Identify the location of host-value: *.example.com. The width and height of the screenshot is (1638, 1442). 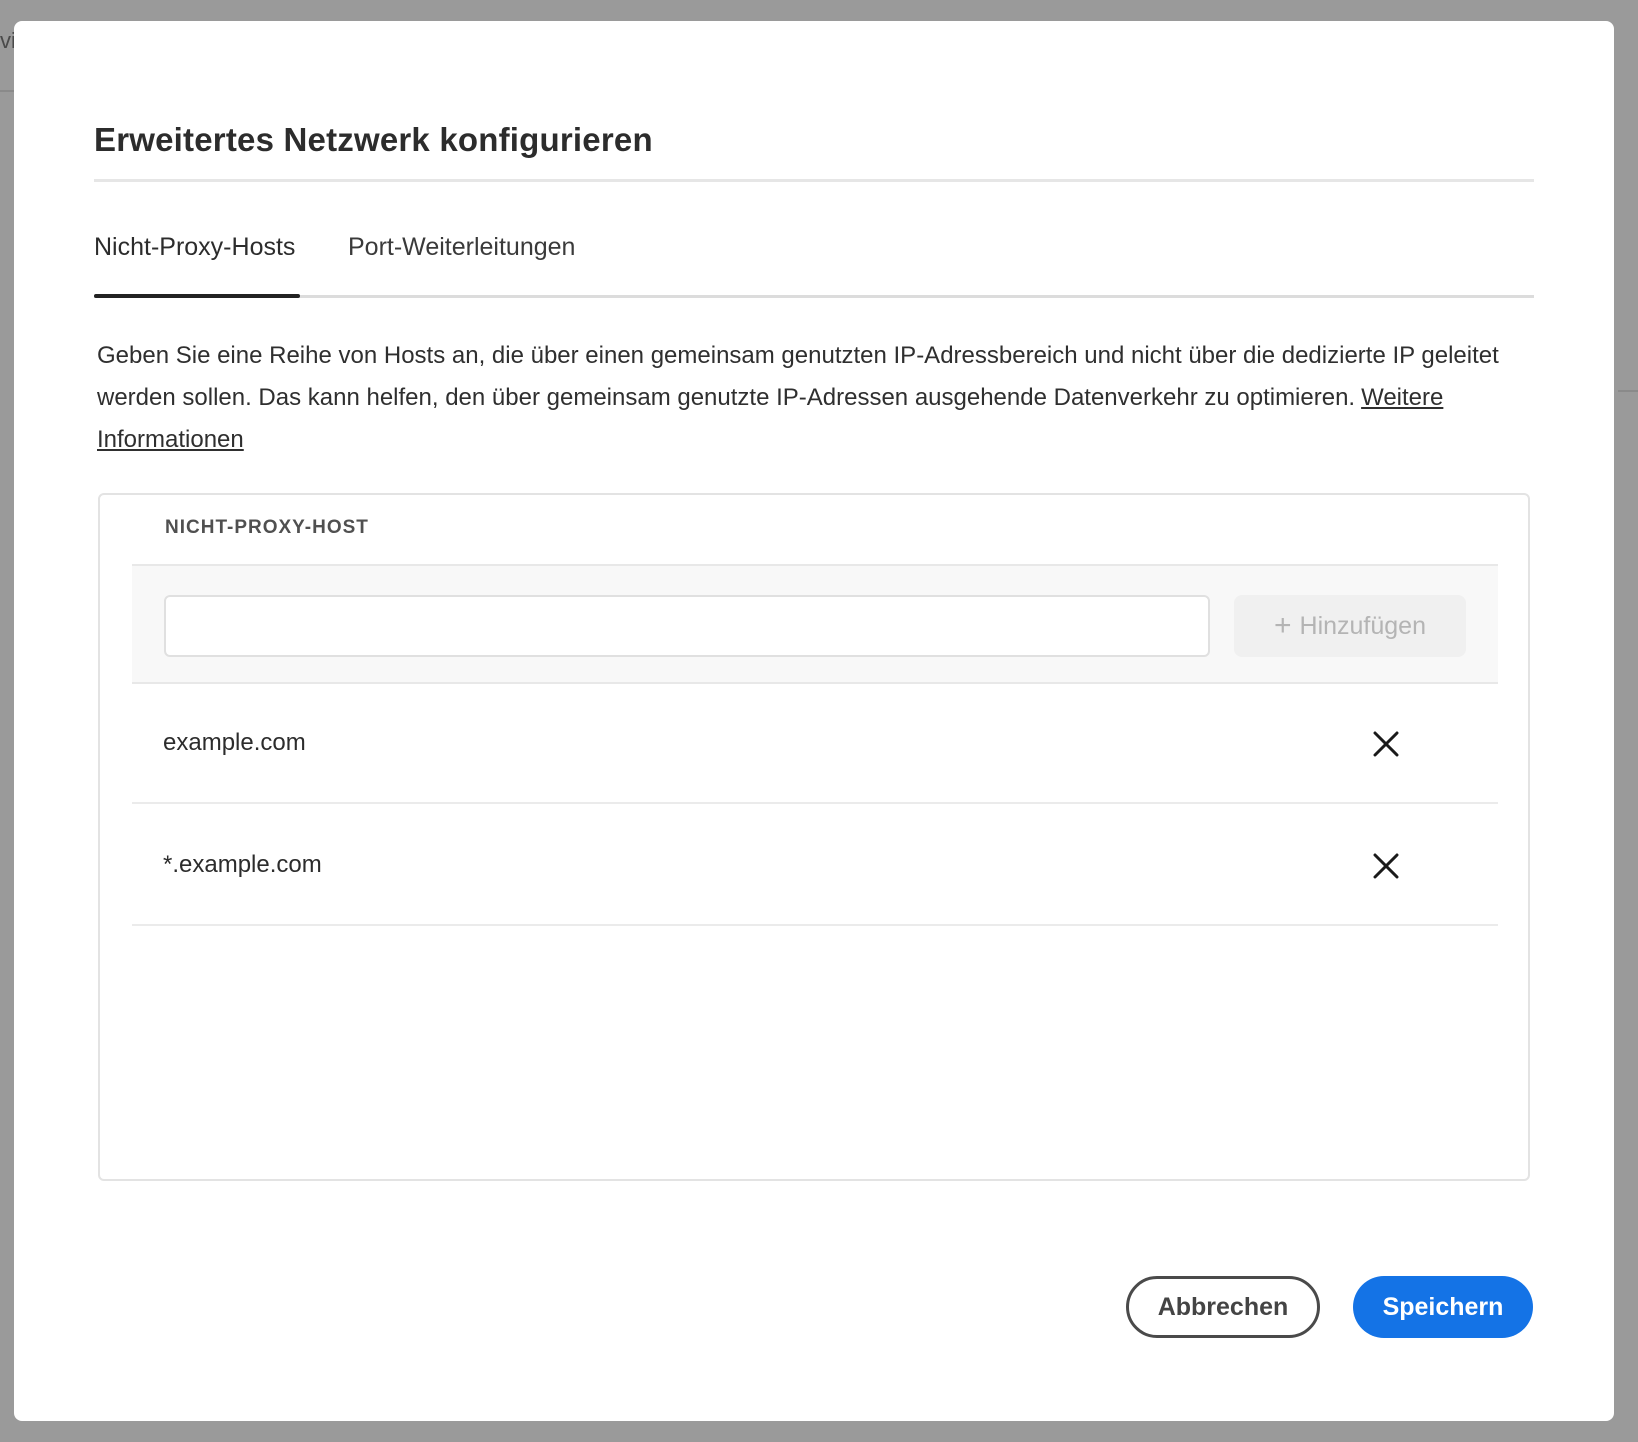
(242, 864).